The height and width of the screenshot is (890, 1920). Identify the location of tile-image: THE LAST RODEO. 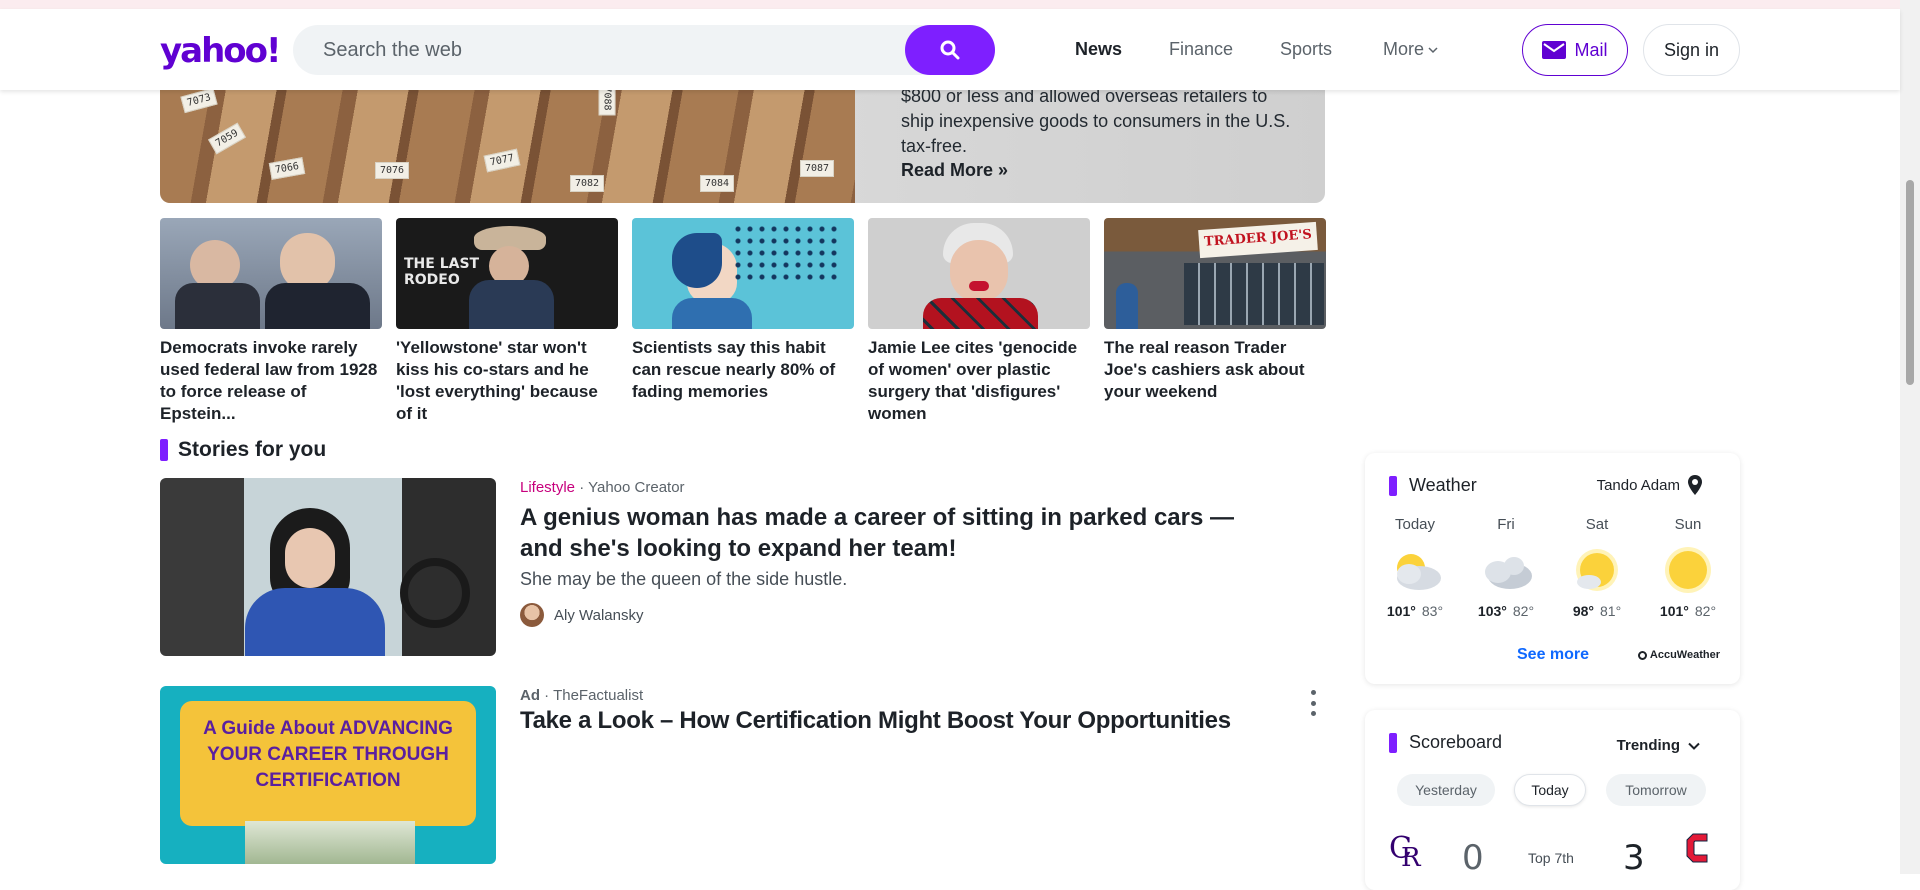
(507, 273).